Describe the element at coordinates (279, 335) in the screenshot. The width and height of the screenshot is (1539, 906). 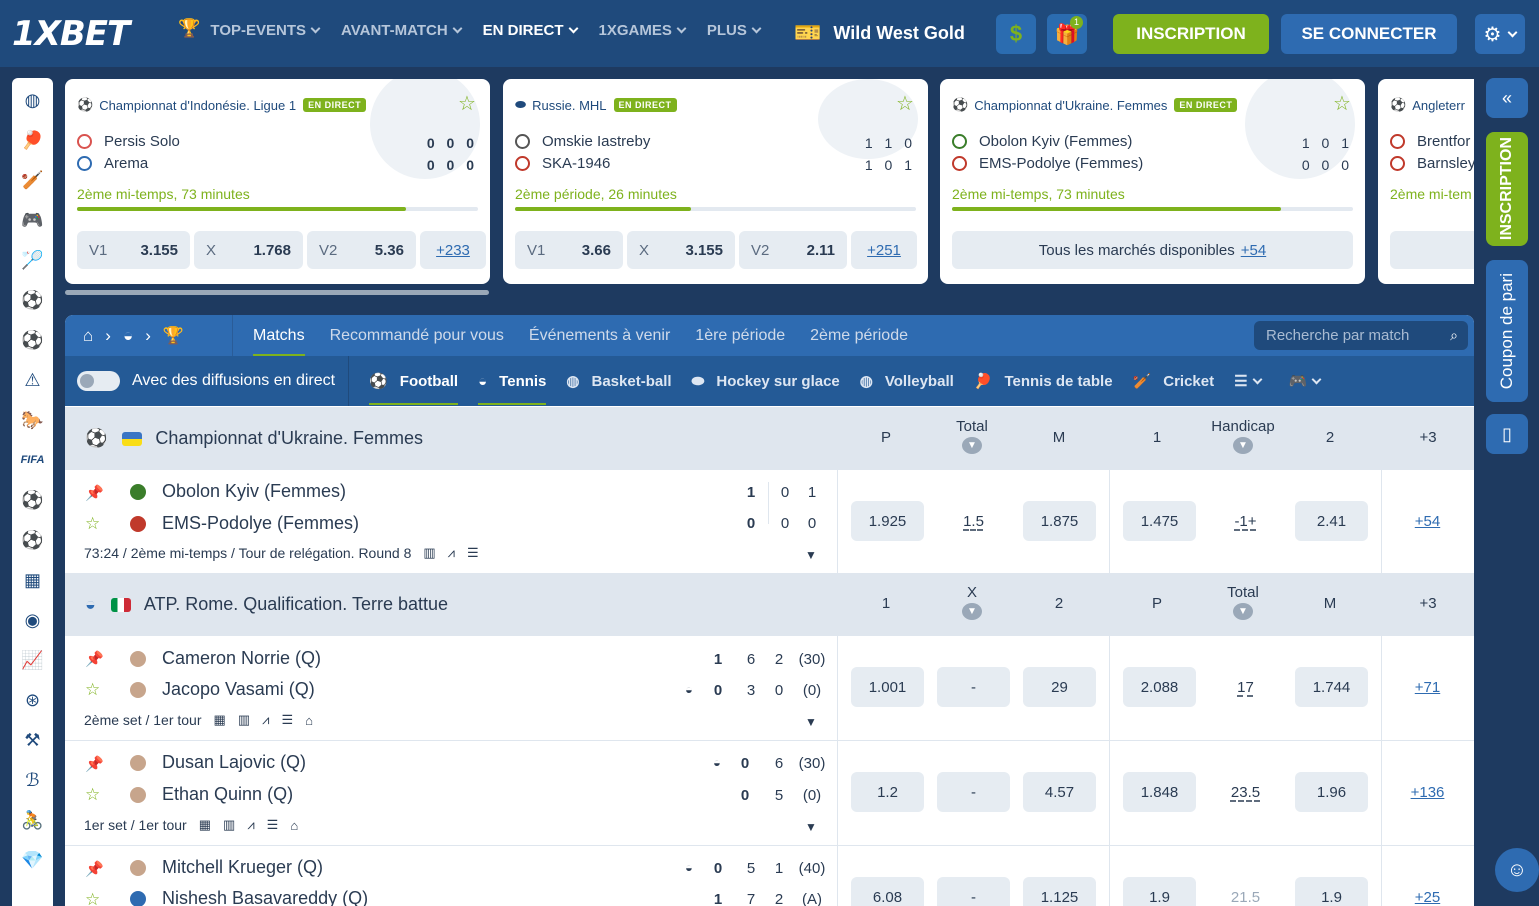
I see `tab-matchs: Matchs` at that location.